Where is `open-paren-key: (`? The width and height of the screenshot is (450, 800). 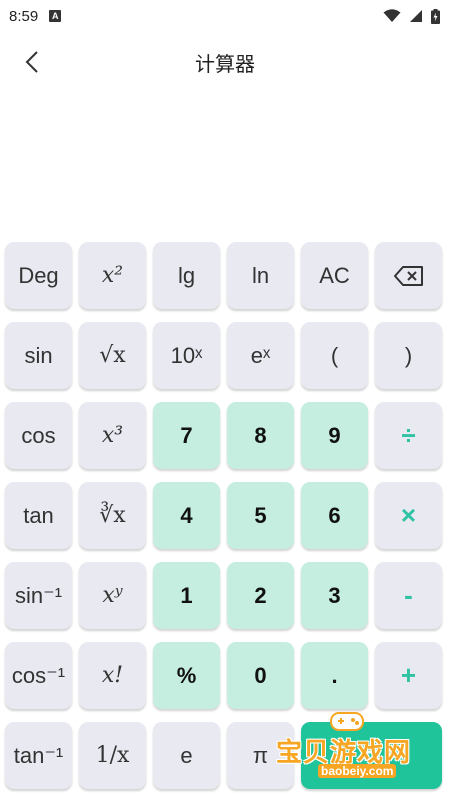
open-paren-key: ( is located at coordinates (334, 355).